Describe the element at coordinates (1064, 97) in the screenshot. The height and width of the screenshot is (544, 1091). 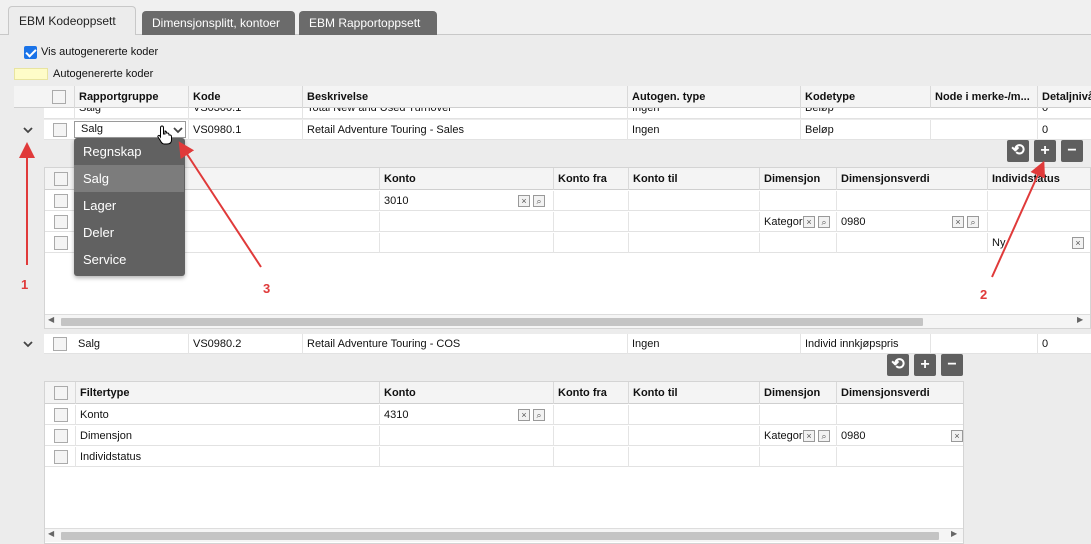
I see `col-detaljniva: Detaljnivå` at that location.